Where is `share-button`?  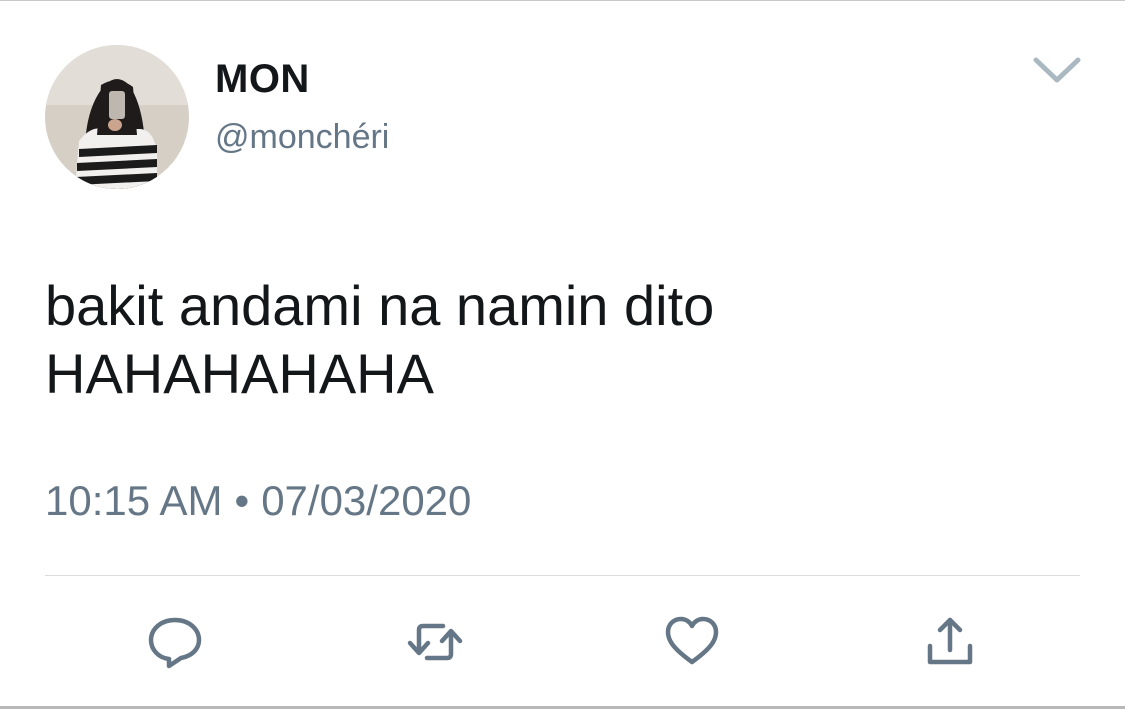 share-button is located at coordinates (950, 642).